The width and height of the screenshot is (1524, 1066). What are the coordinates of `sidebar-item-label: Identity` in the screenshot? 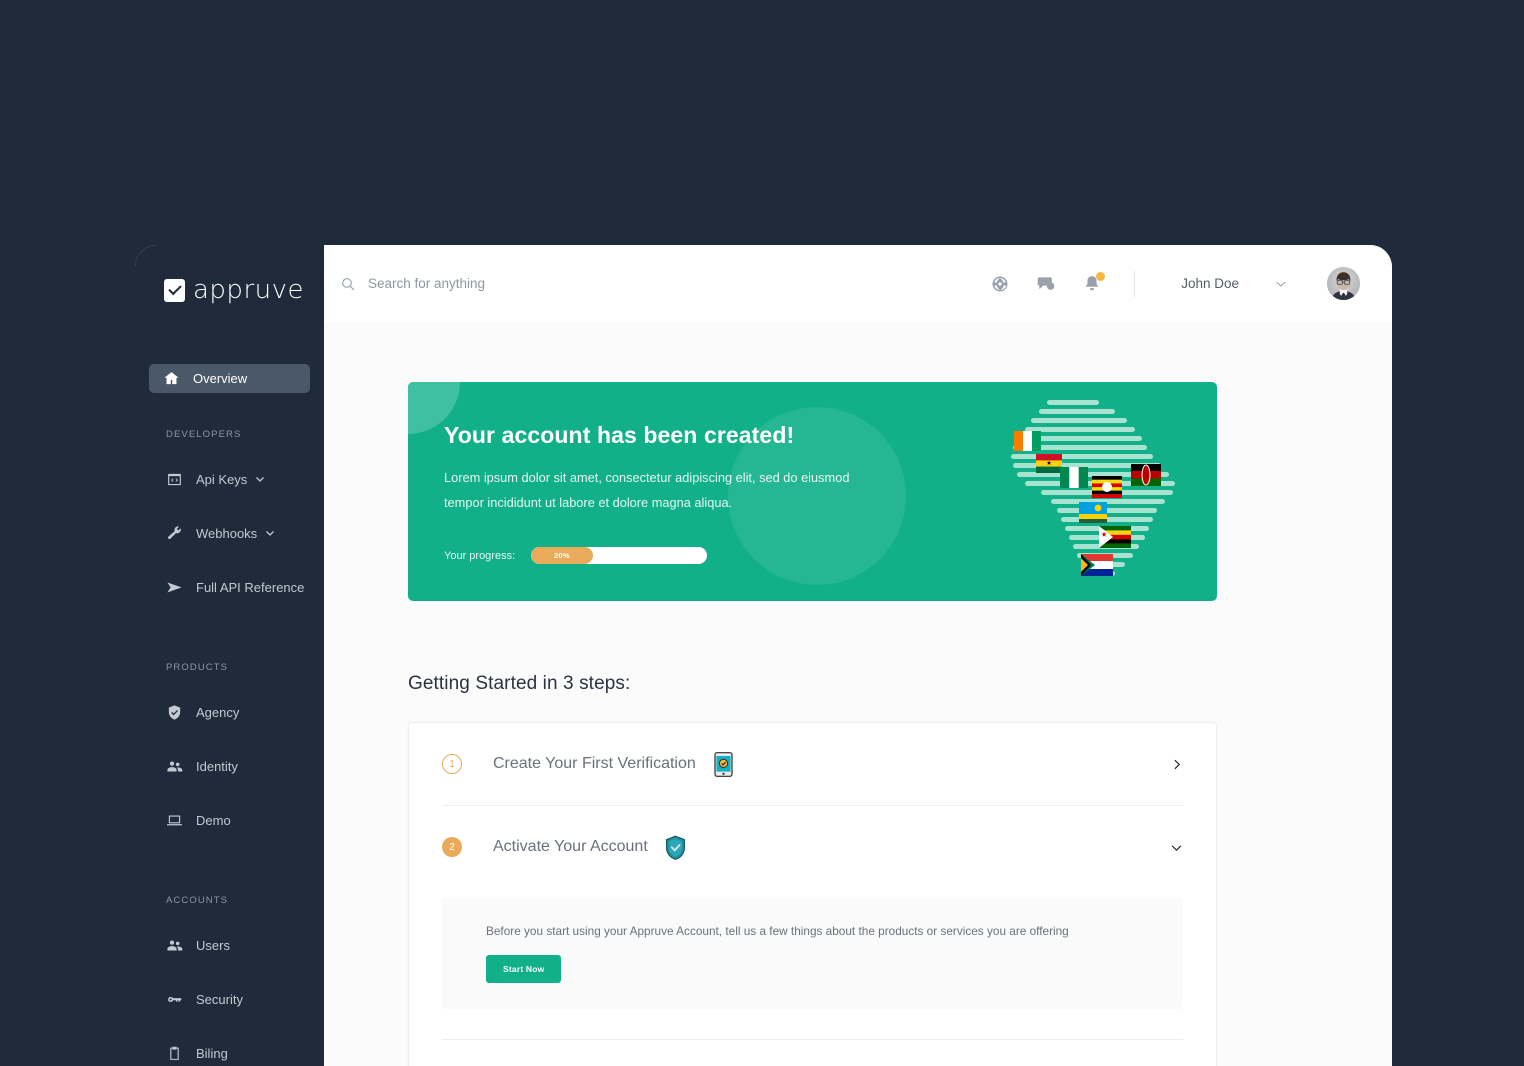 It's located at (217, 766).